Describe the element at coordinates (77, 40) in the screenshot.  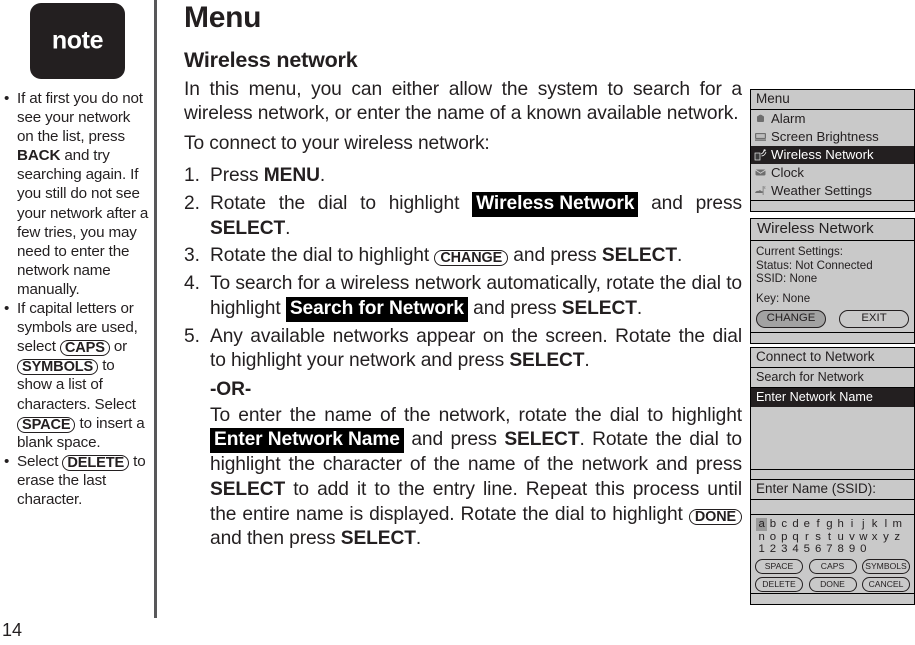
I see `note-badge-label: note` at that location.